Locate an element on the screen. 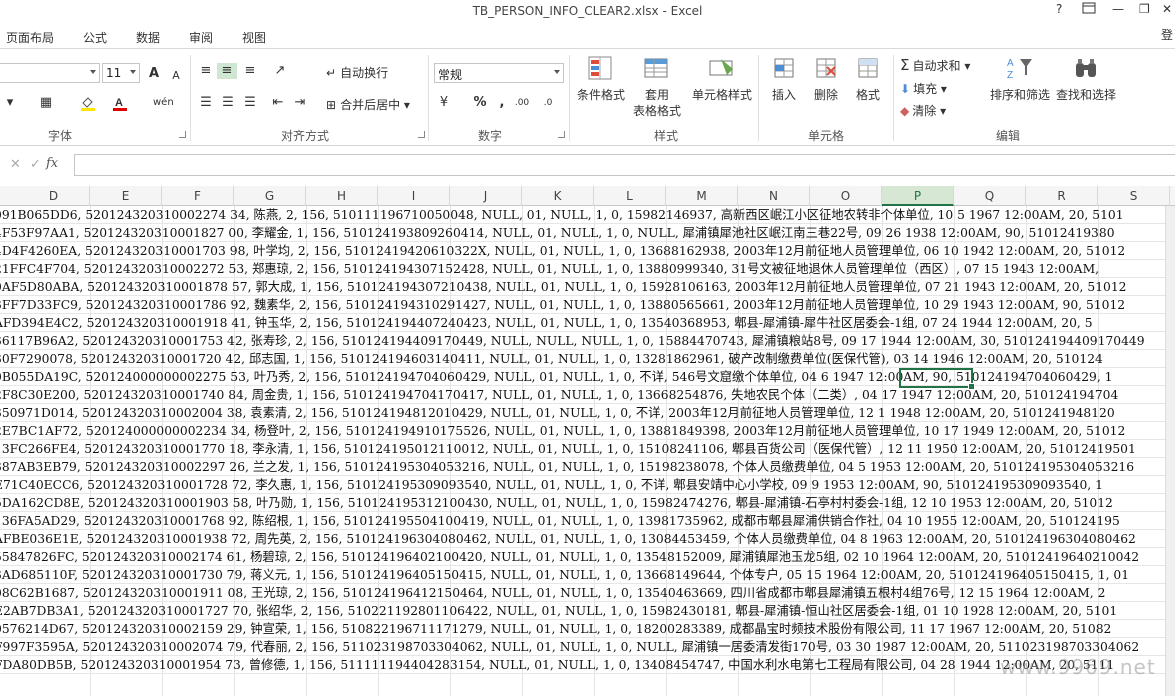 The image size is (1175, 696). close-button: ✕ is located at coordinates (1167, 9).